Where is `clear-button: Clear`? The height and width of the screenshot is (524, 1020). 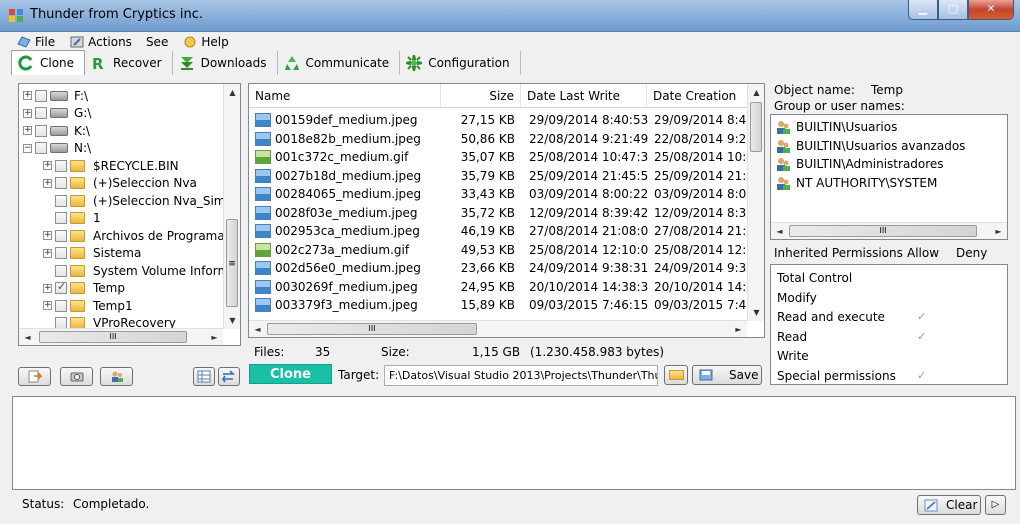 clear-button: Clear is located at coordinates (949, 505).